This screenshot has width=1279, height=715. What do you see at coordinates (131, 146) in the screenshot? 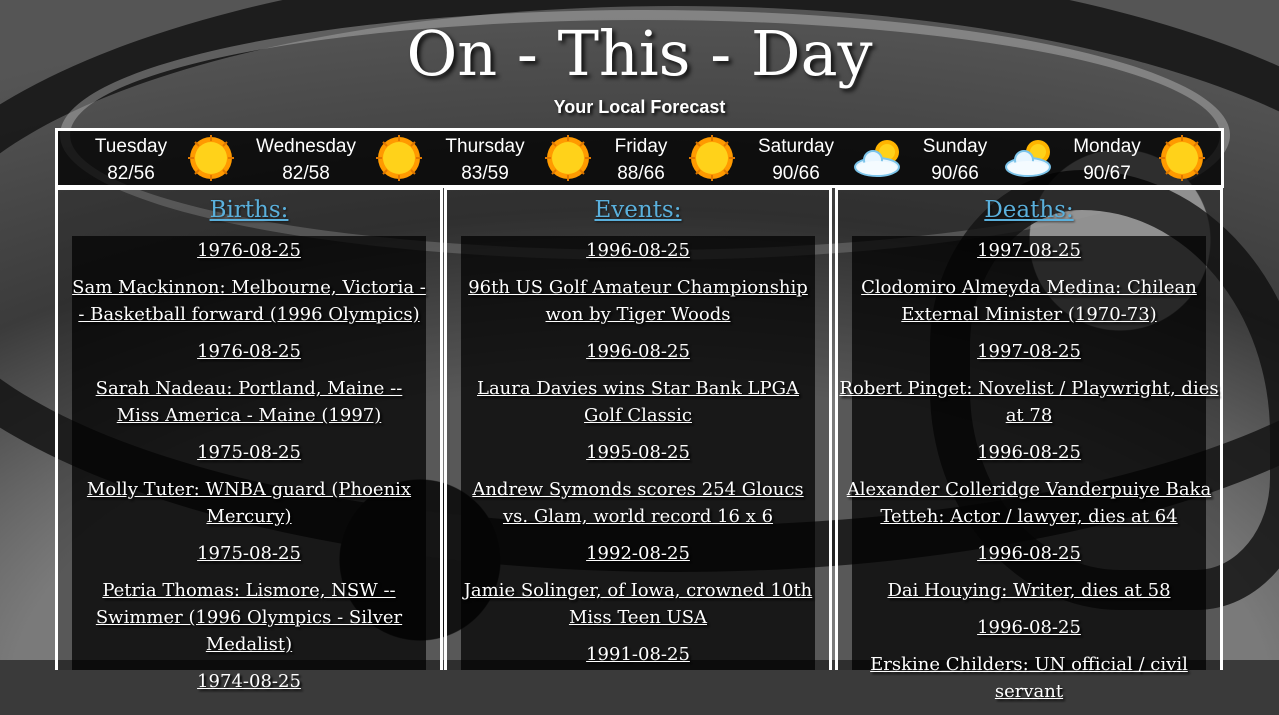
I see `forecast-day-name: Tuesday` at bounding box center [131, 146].